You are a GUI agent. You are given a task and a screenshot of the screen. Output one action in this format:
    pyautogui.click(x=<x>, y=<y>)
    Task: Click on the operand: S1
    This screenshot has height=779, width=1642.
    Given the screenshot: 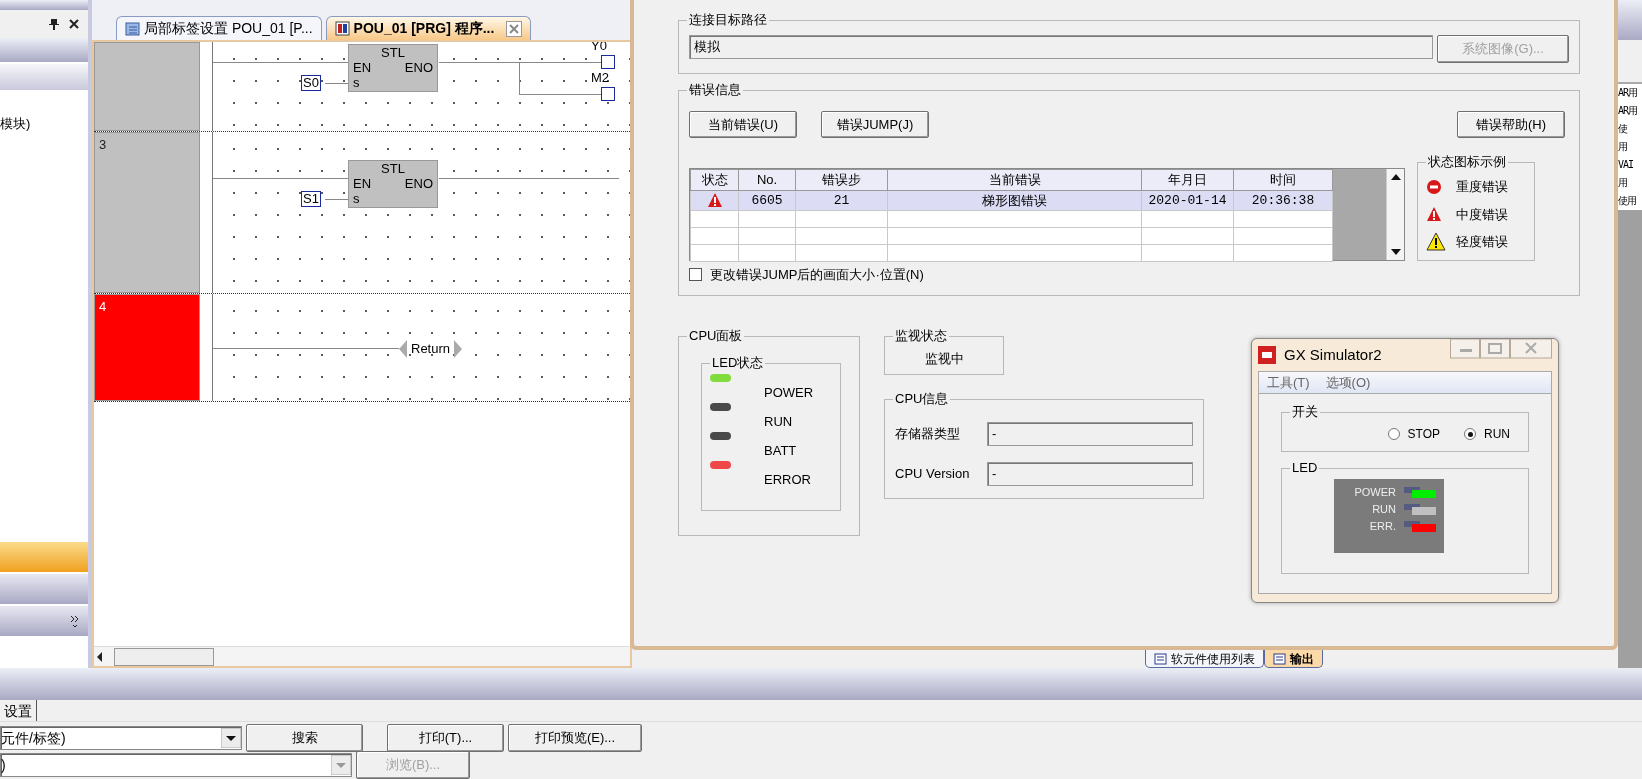 What is the action you would take?
    pyautogui.click(x=311, y=199)
    